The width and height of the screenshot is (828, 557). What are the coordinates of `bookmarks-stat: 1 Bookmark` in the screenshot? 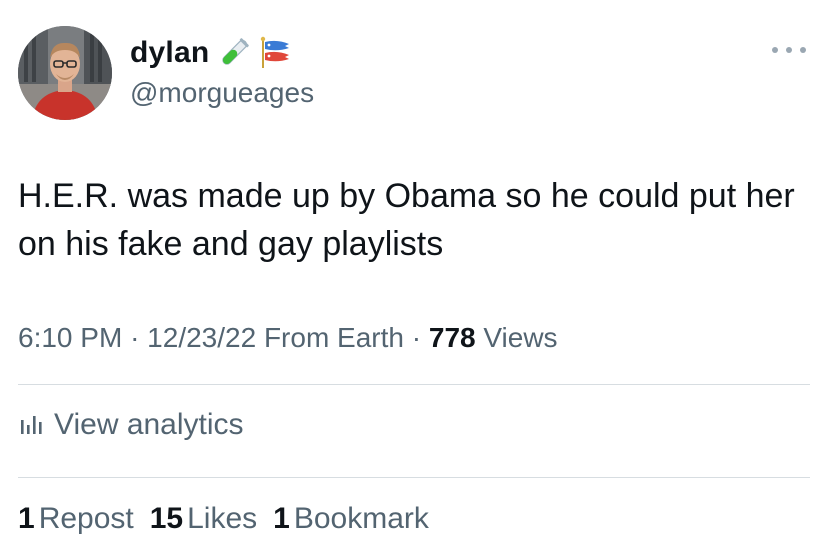 It's located at (351, 519).